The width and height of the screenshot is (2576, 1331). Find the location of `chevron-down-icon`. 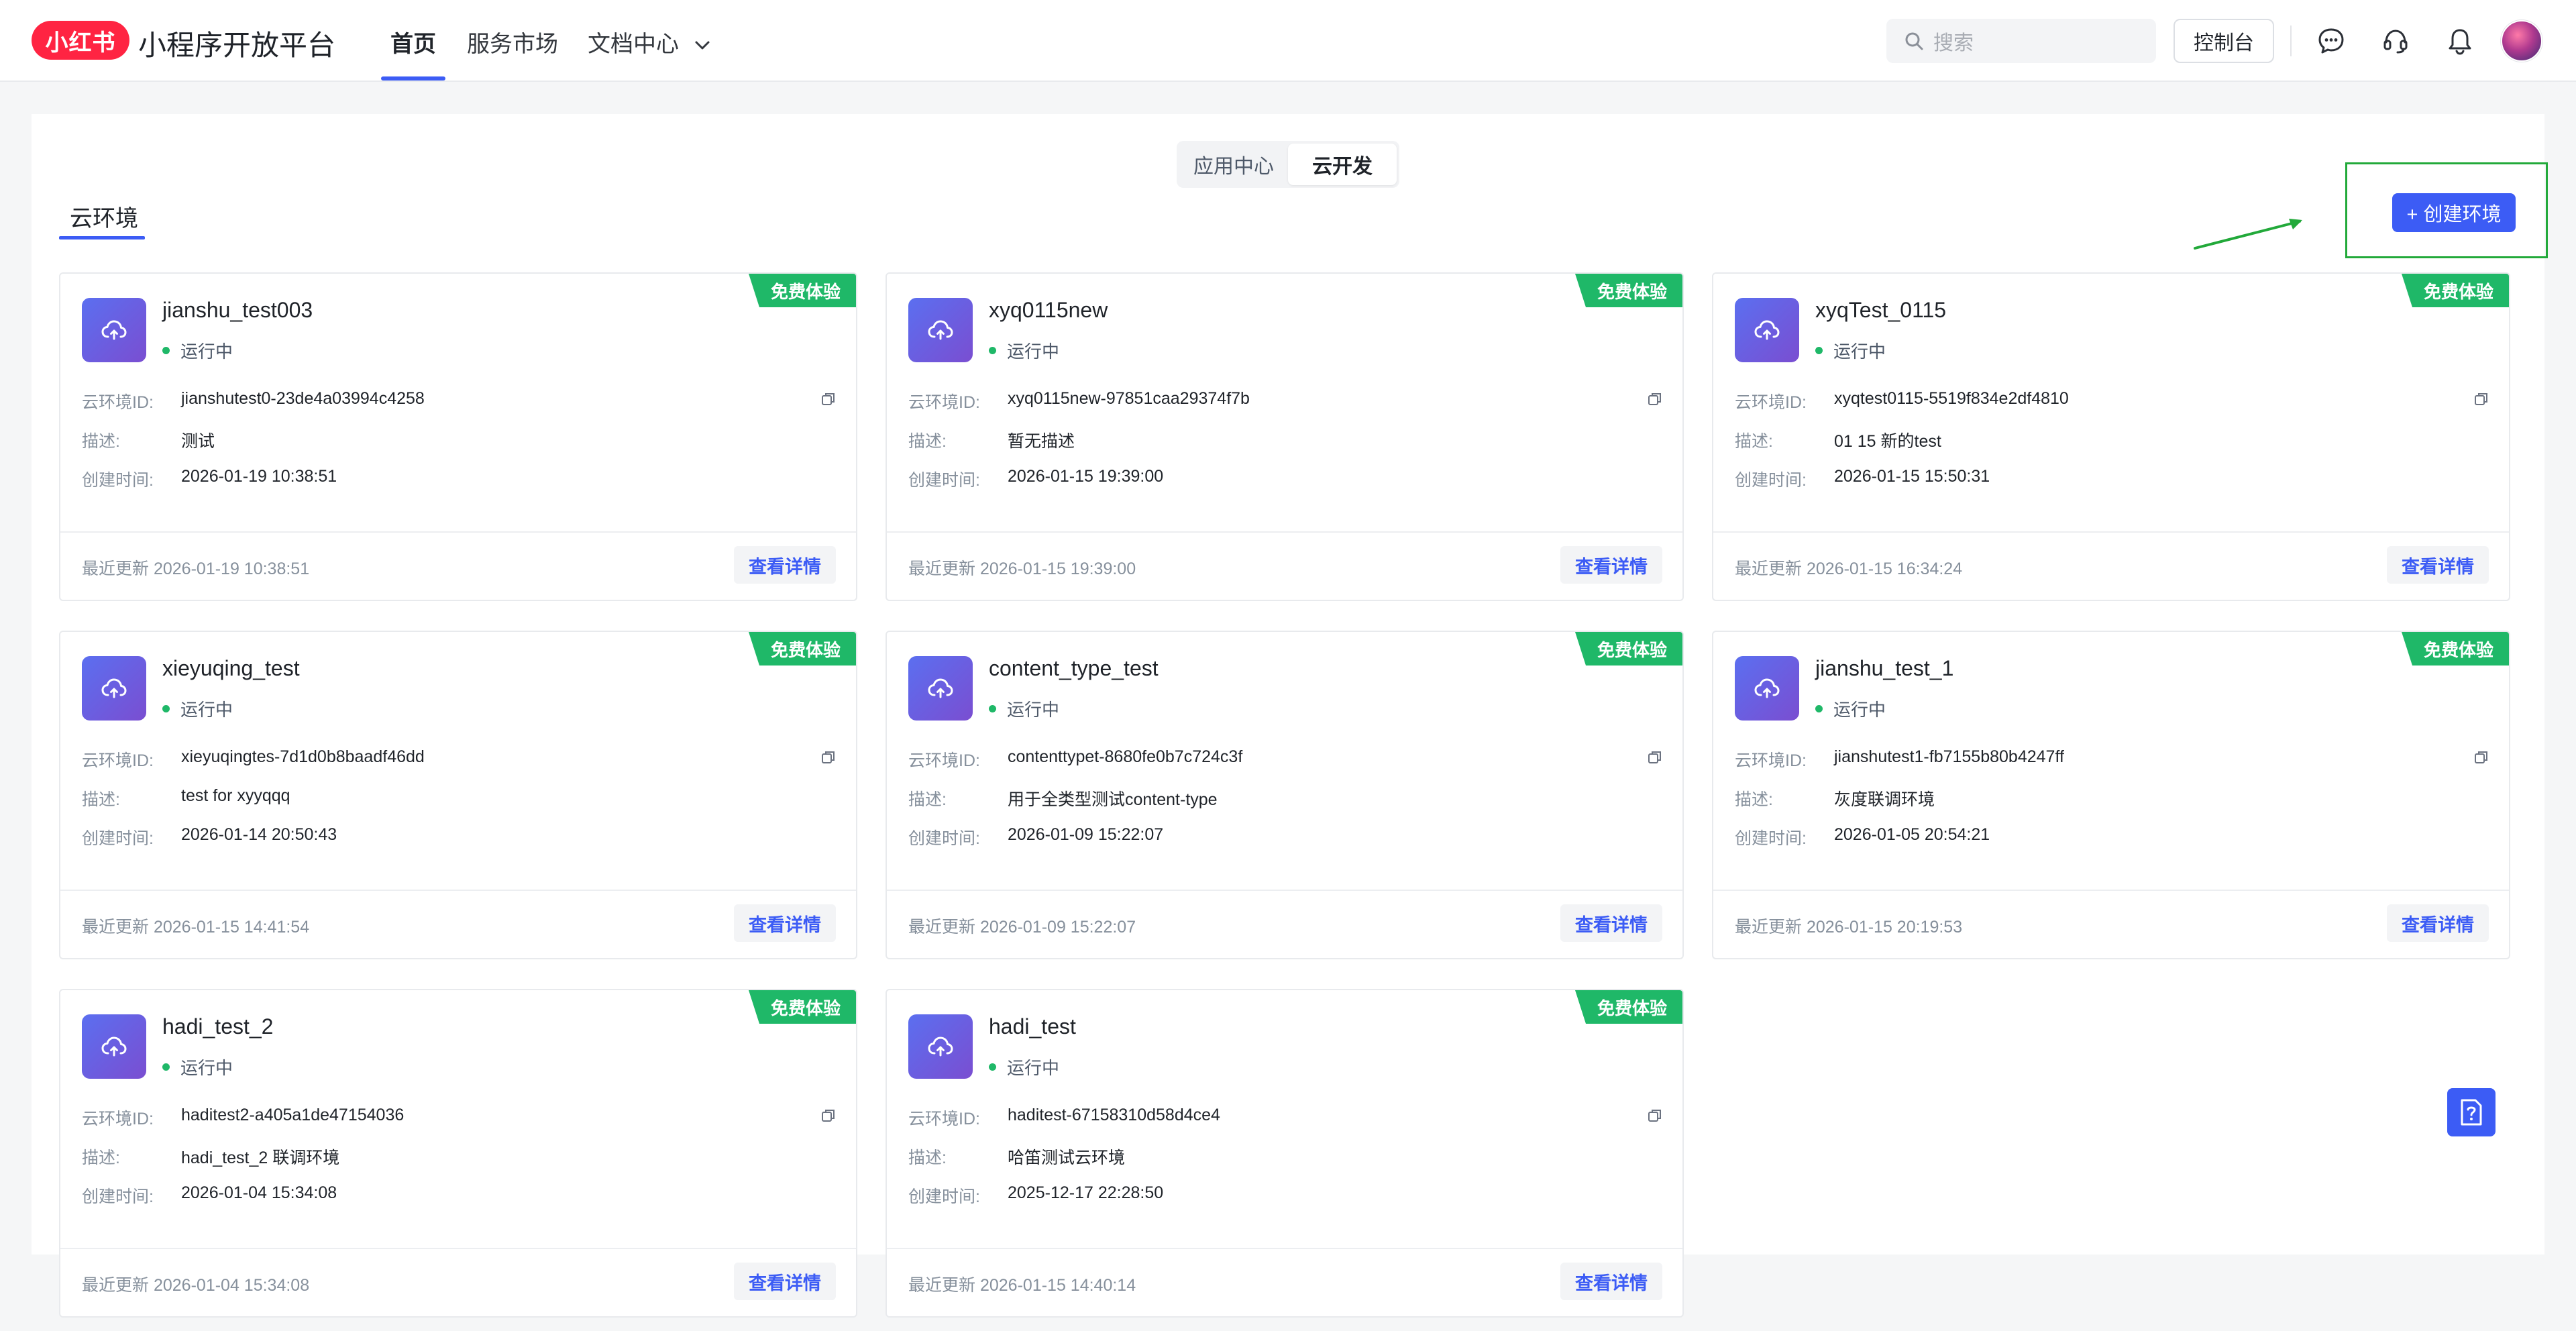

chevron-down-icon is located at coordinates (702, 45).